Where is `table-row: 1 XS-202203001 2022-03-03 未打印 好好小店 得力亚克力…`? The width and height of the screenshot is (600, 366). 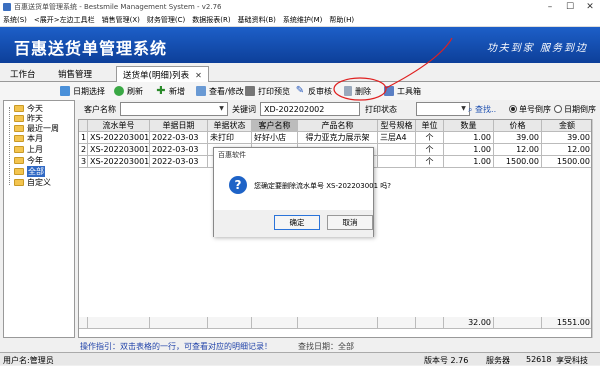
table-row: 1 XS-202203001 2022-03-03 未打印 好好小店 得力亚克力… is located at coordinates (335, 138).